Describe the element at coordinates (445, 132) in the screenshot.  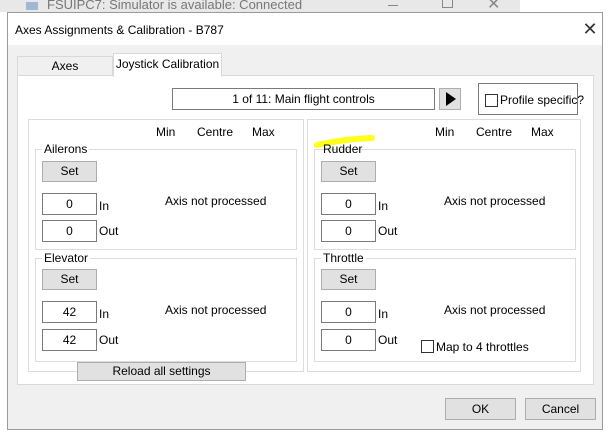
I see `min-header-right: Min` at that location.